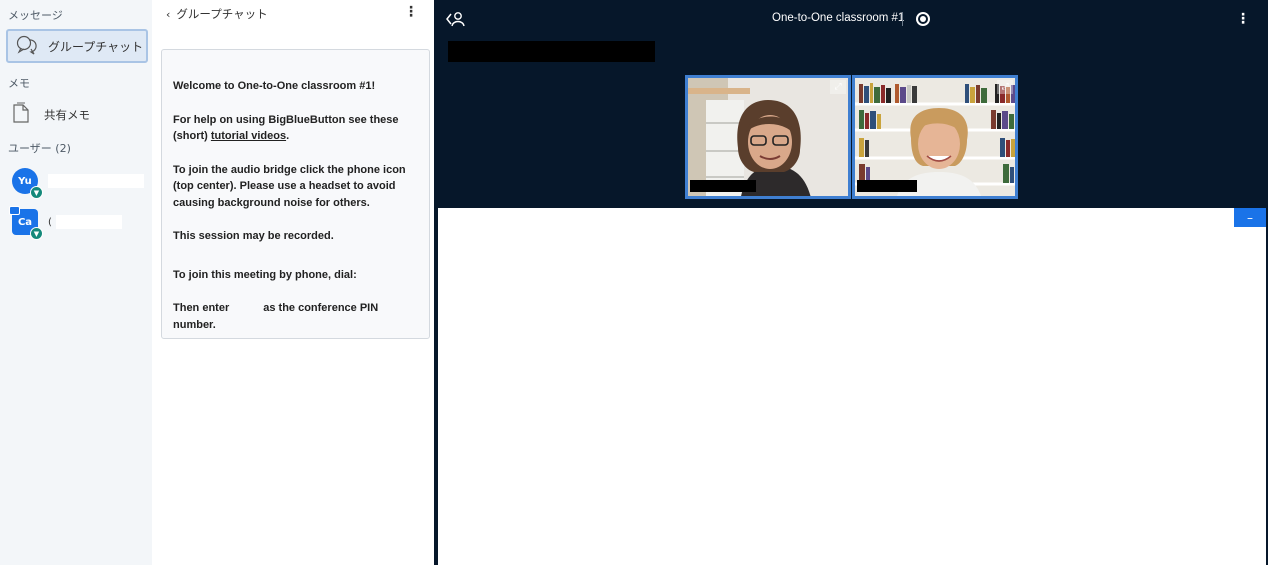 This screenshot has height=565, width=1268. What do you see at coordinates (456, 21) in the screenshot?
I see `user-list-toggle-icon` at bounding box center [456, 21].